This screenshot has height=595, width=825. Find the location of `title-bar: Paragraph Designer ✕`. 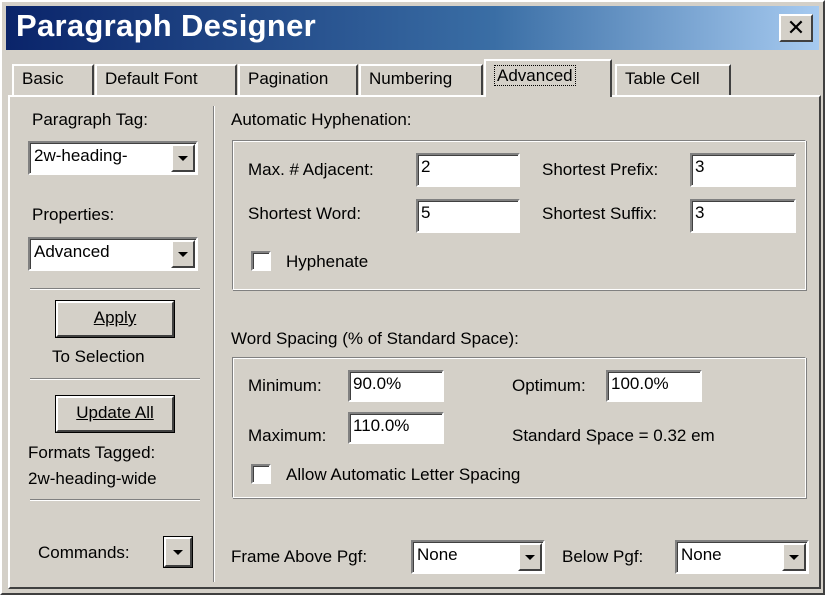

title-bar: Paragraph Designer ✕ is located at coordinates (412, 28).